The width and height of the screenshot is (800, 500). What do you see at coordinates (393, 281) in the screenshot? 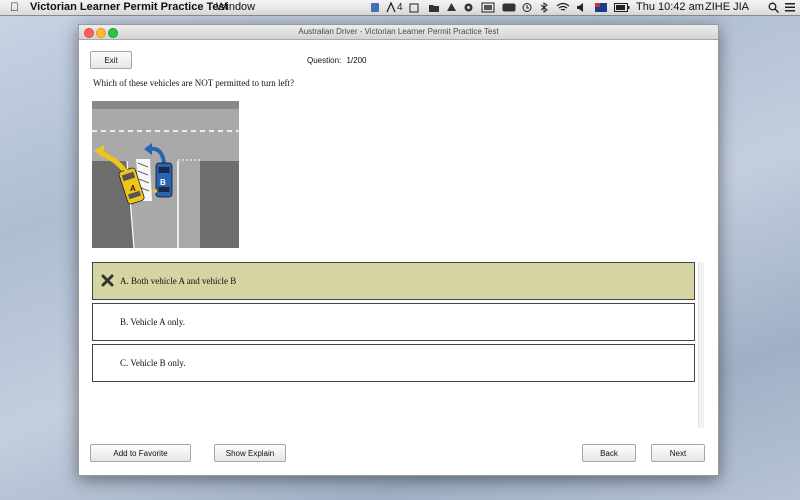
I see `answer-option-a: A. Both vehicle A and vehicle B` at bounding box center [393, 281].